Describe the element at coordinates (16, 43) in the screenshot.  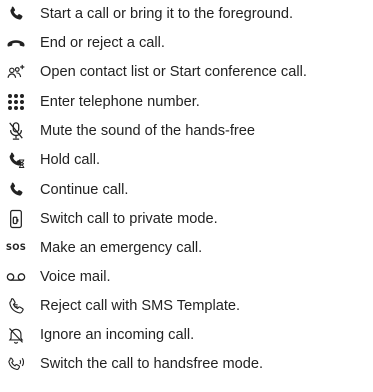
I see `hang-up-icon` at that location.